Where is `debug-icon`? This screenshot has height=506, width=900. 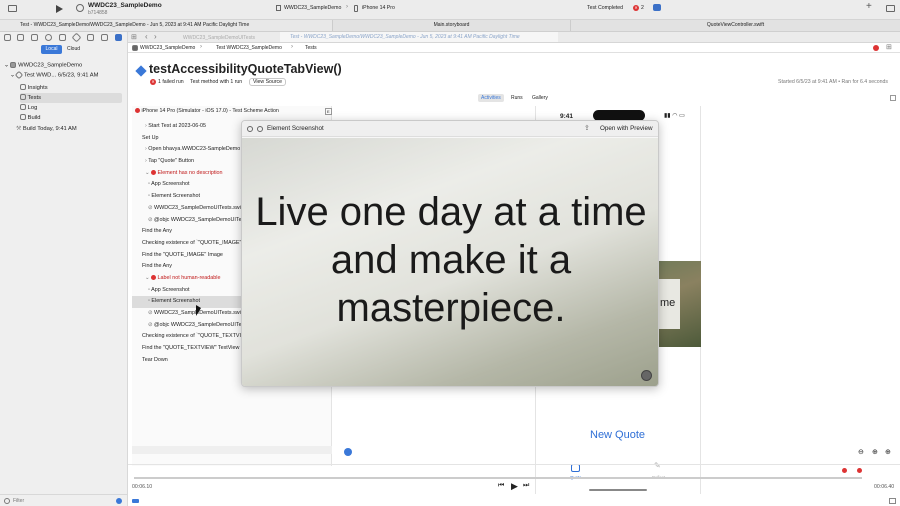 debug-icon is located at coordinates (90, 37).